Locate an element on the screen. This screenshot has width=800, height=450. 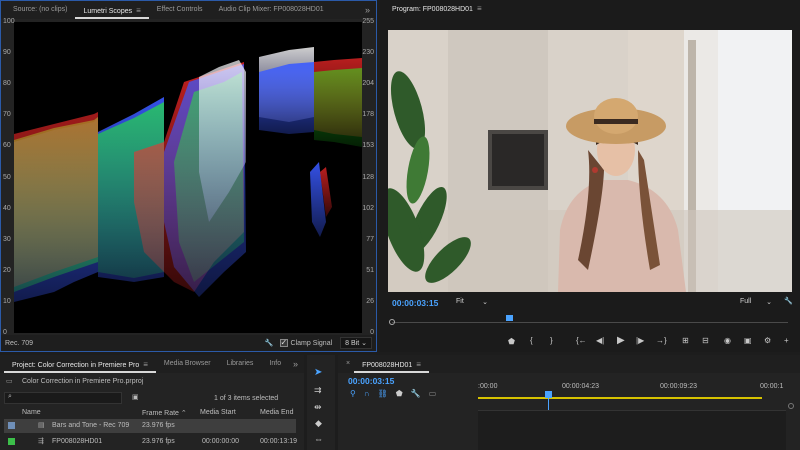
scope-tick-label: 153 is located at coordinates (368, 146).